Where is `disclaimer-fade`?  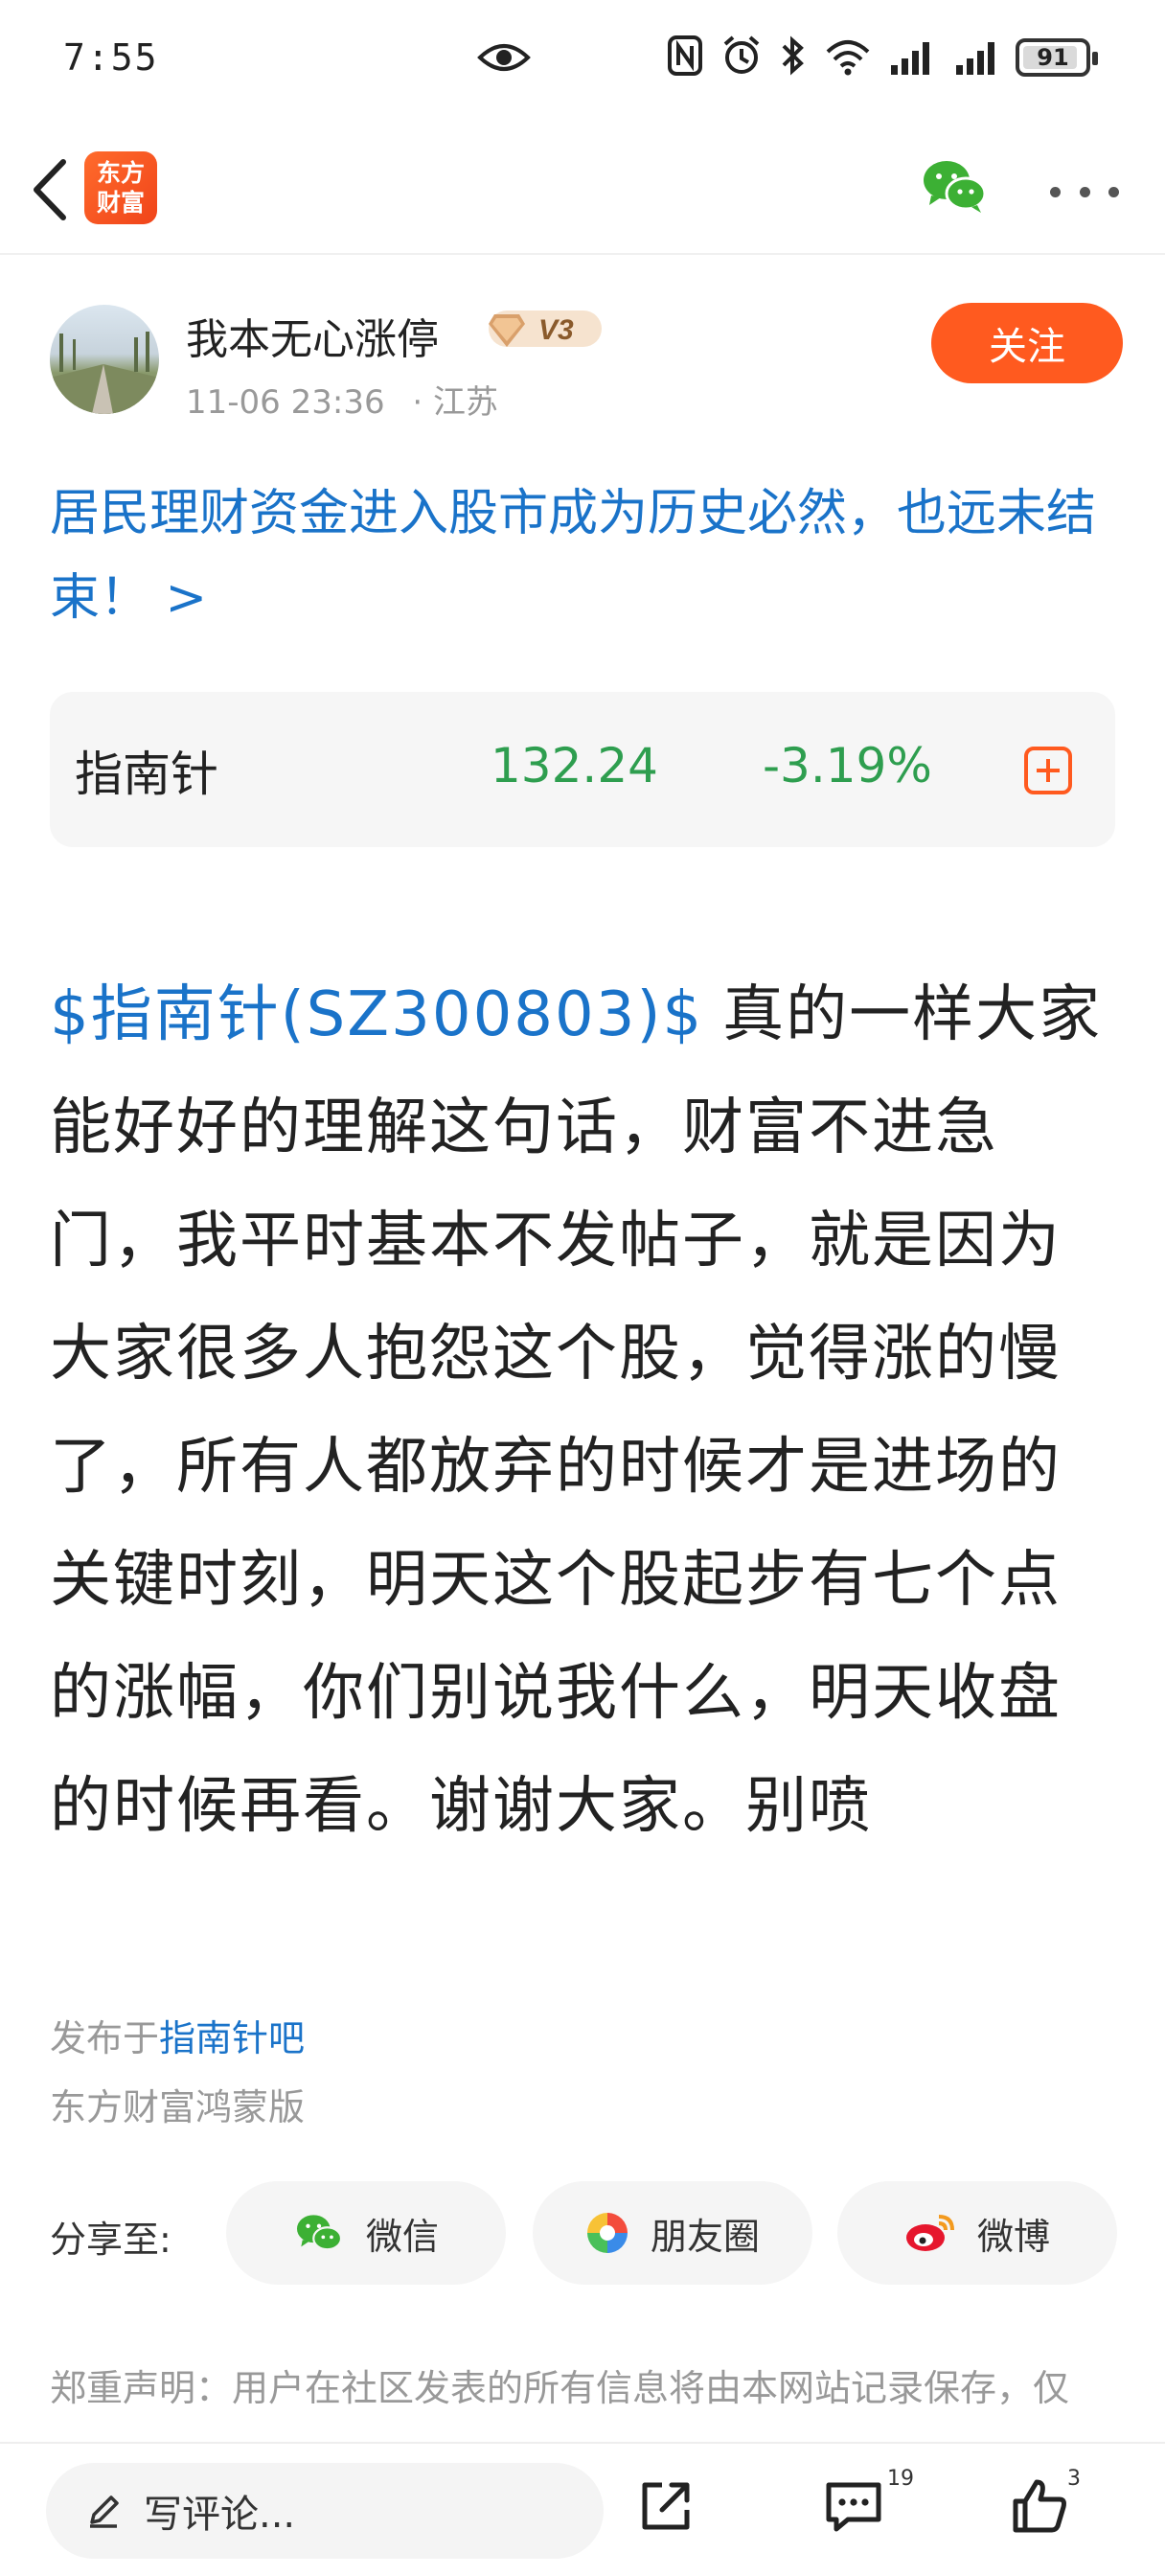 disclaimer-fade is located at coordinates (582, 2429).